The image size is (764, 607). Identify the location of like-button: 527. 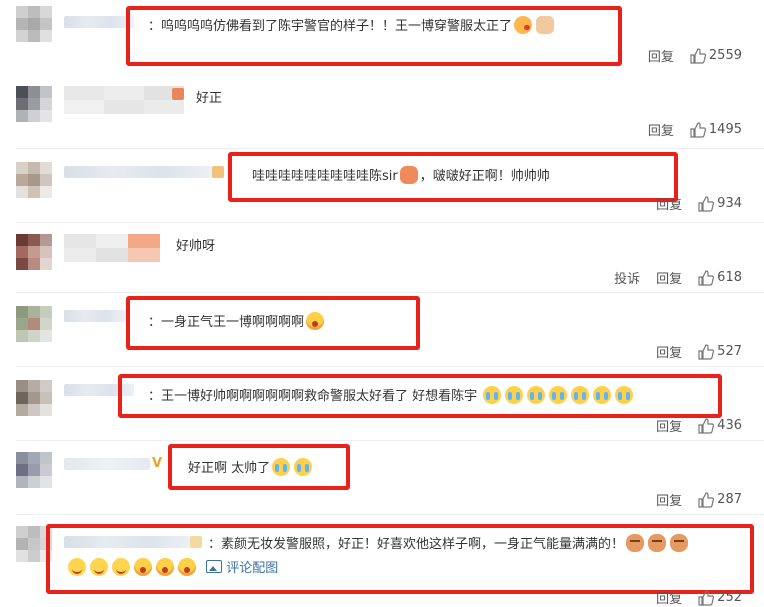
(720, 351).